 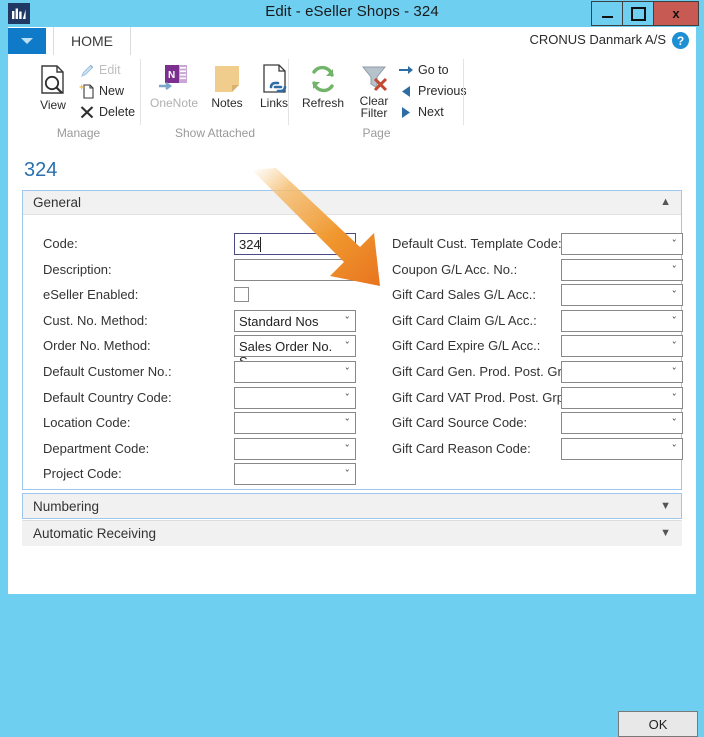 What do you see at coordinates (199, 269) in the screenshot?
I see `field-row: Description:` at bounding box center [199, 269].